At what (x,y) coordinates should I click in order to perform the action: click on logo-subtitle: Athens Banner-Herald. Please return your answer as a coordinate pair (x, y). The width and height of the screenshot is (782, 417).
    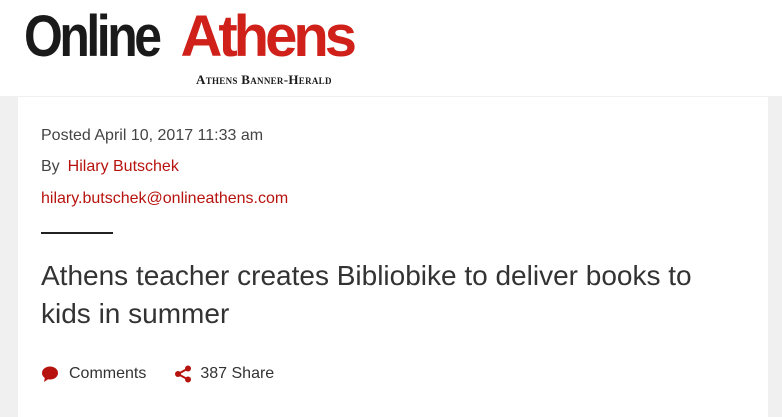
    Looking at the image, I should click on (264, 80).